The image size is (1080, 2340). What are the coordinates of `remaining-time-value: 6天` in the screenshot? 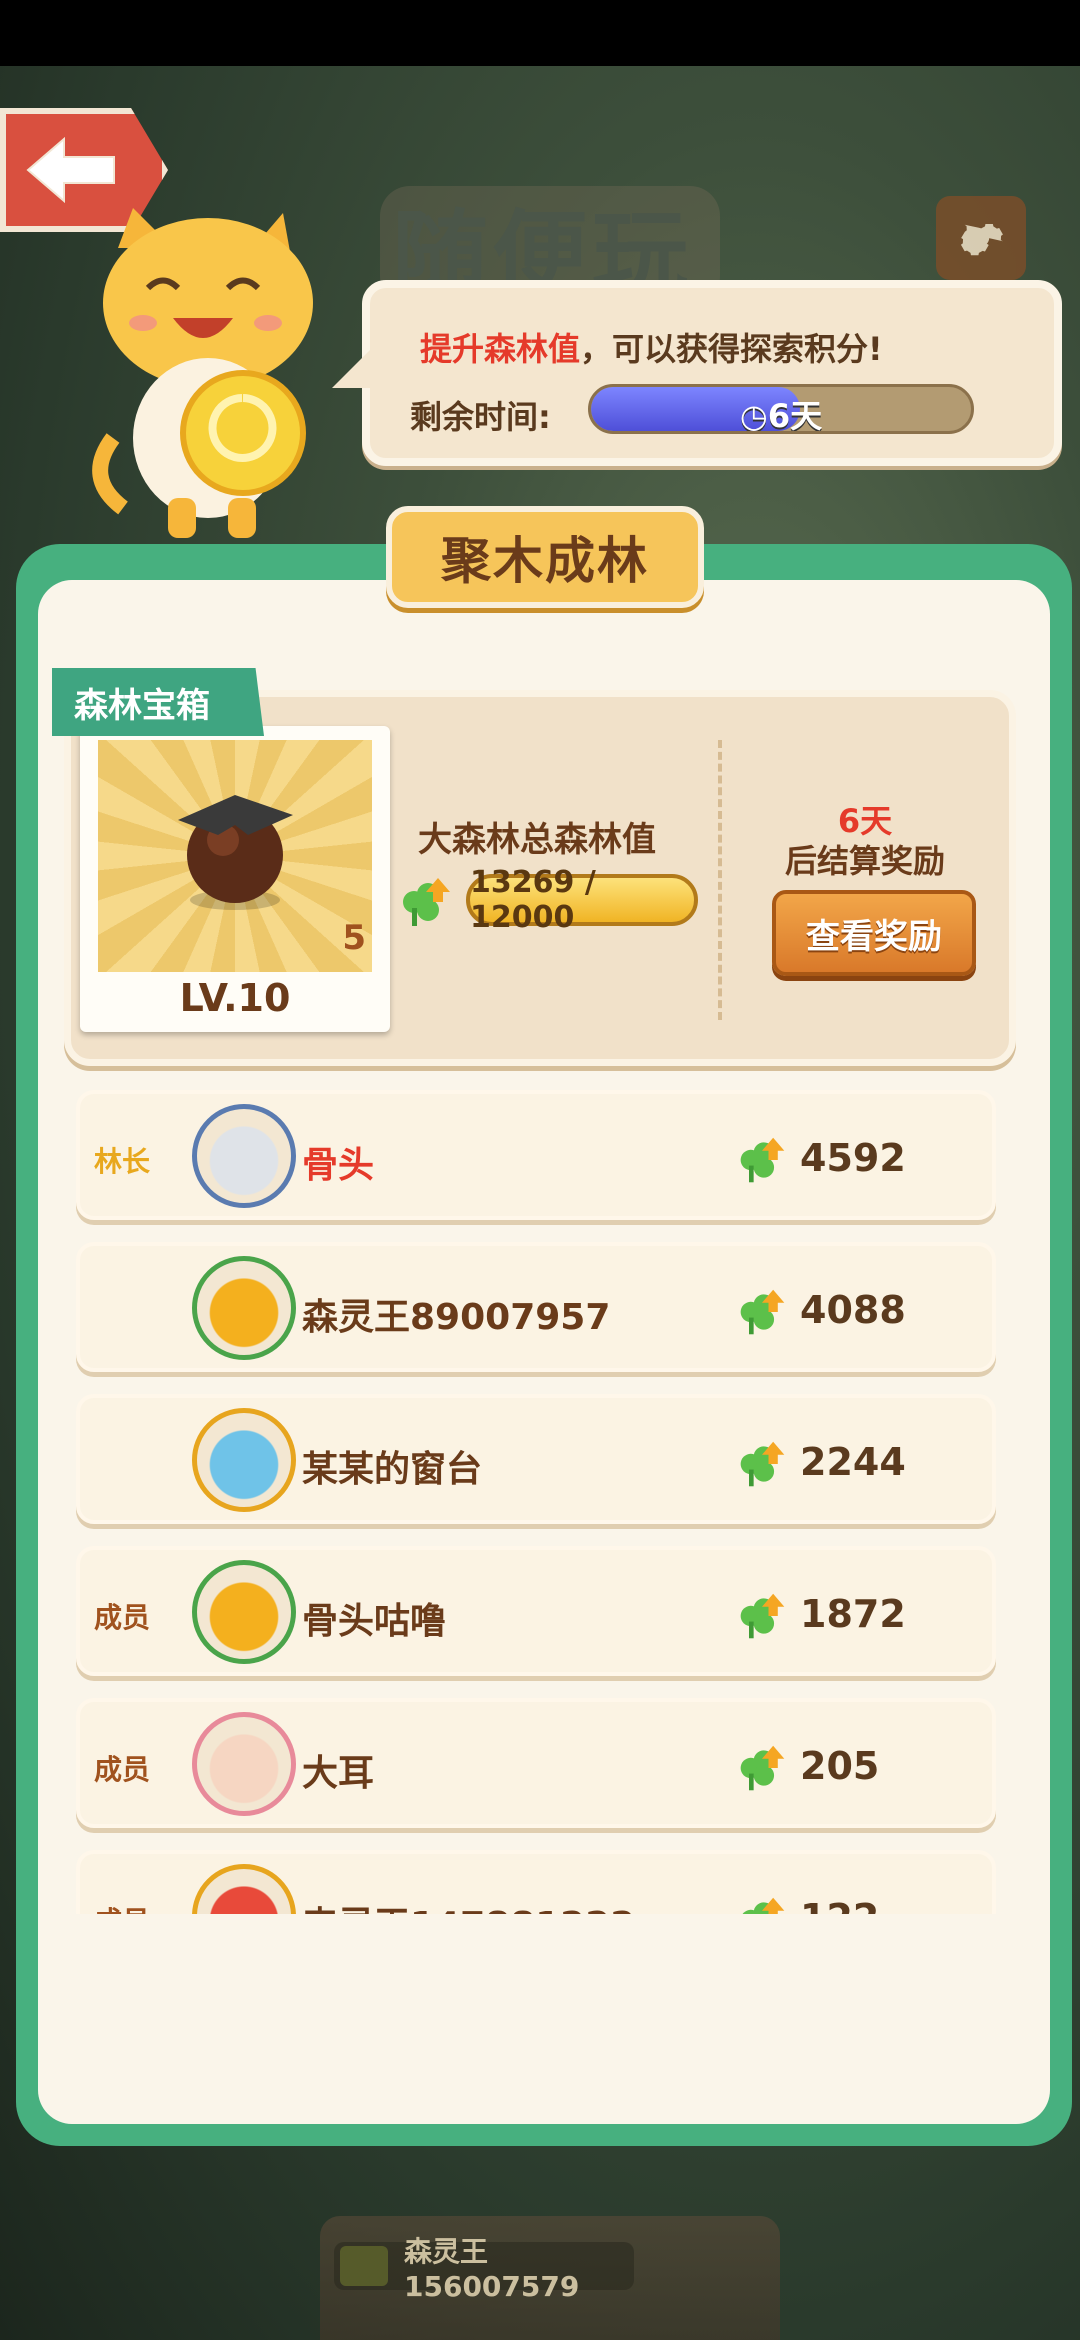 It's located at (795, 415).